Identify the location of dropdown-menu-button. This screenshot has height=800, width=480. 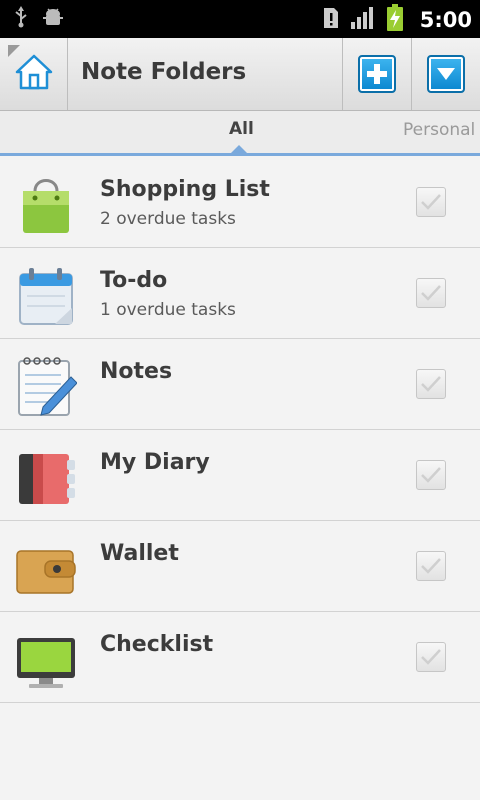
(445, 74).